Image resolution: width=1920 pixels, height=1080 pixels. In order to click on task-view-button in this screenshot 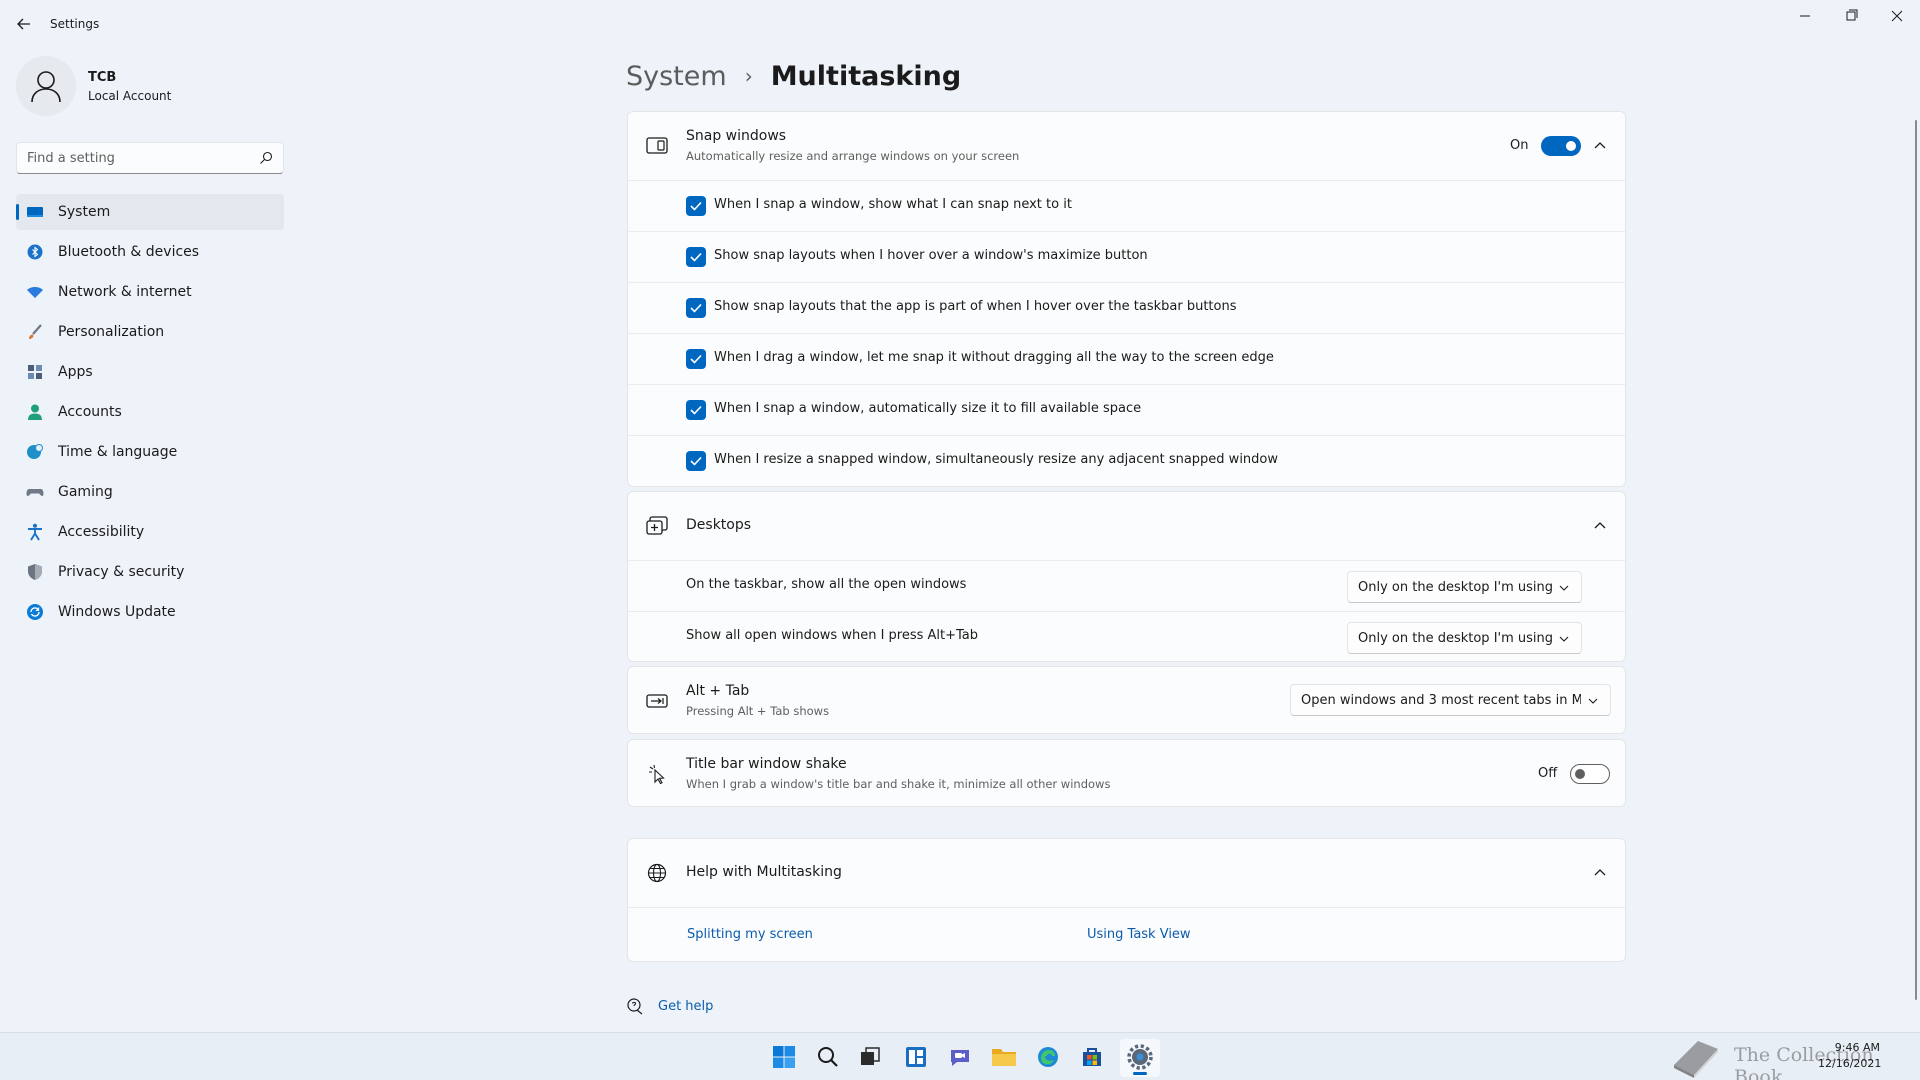, I will do `click(870, 1057)`.